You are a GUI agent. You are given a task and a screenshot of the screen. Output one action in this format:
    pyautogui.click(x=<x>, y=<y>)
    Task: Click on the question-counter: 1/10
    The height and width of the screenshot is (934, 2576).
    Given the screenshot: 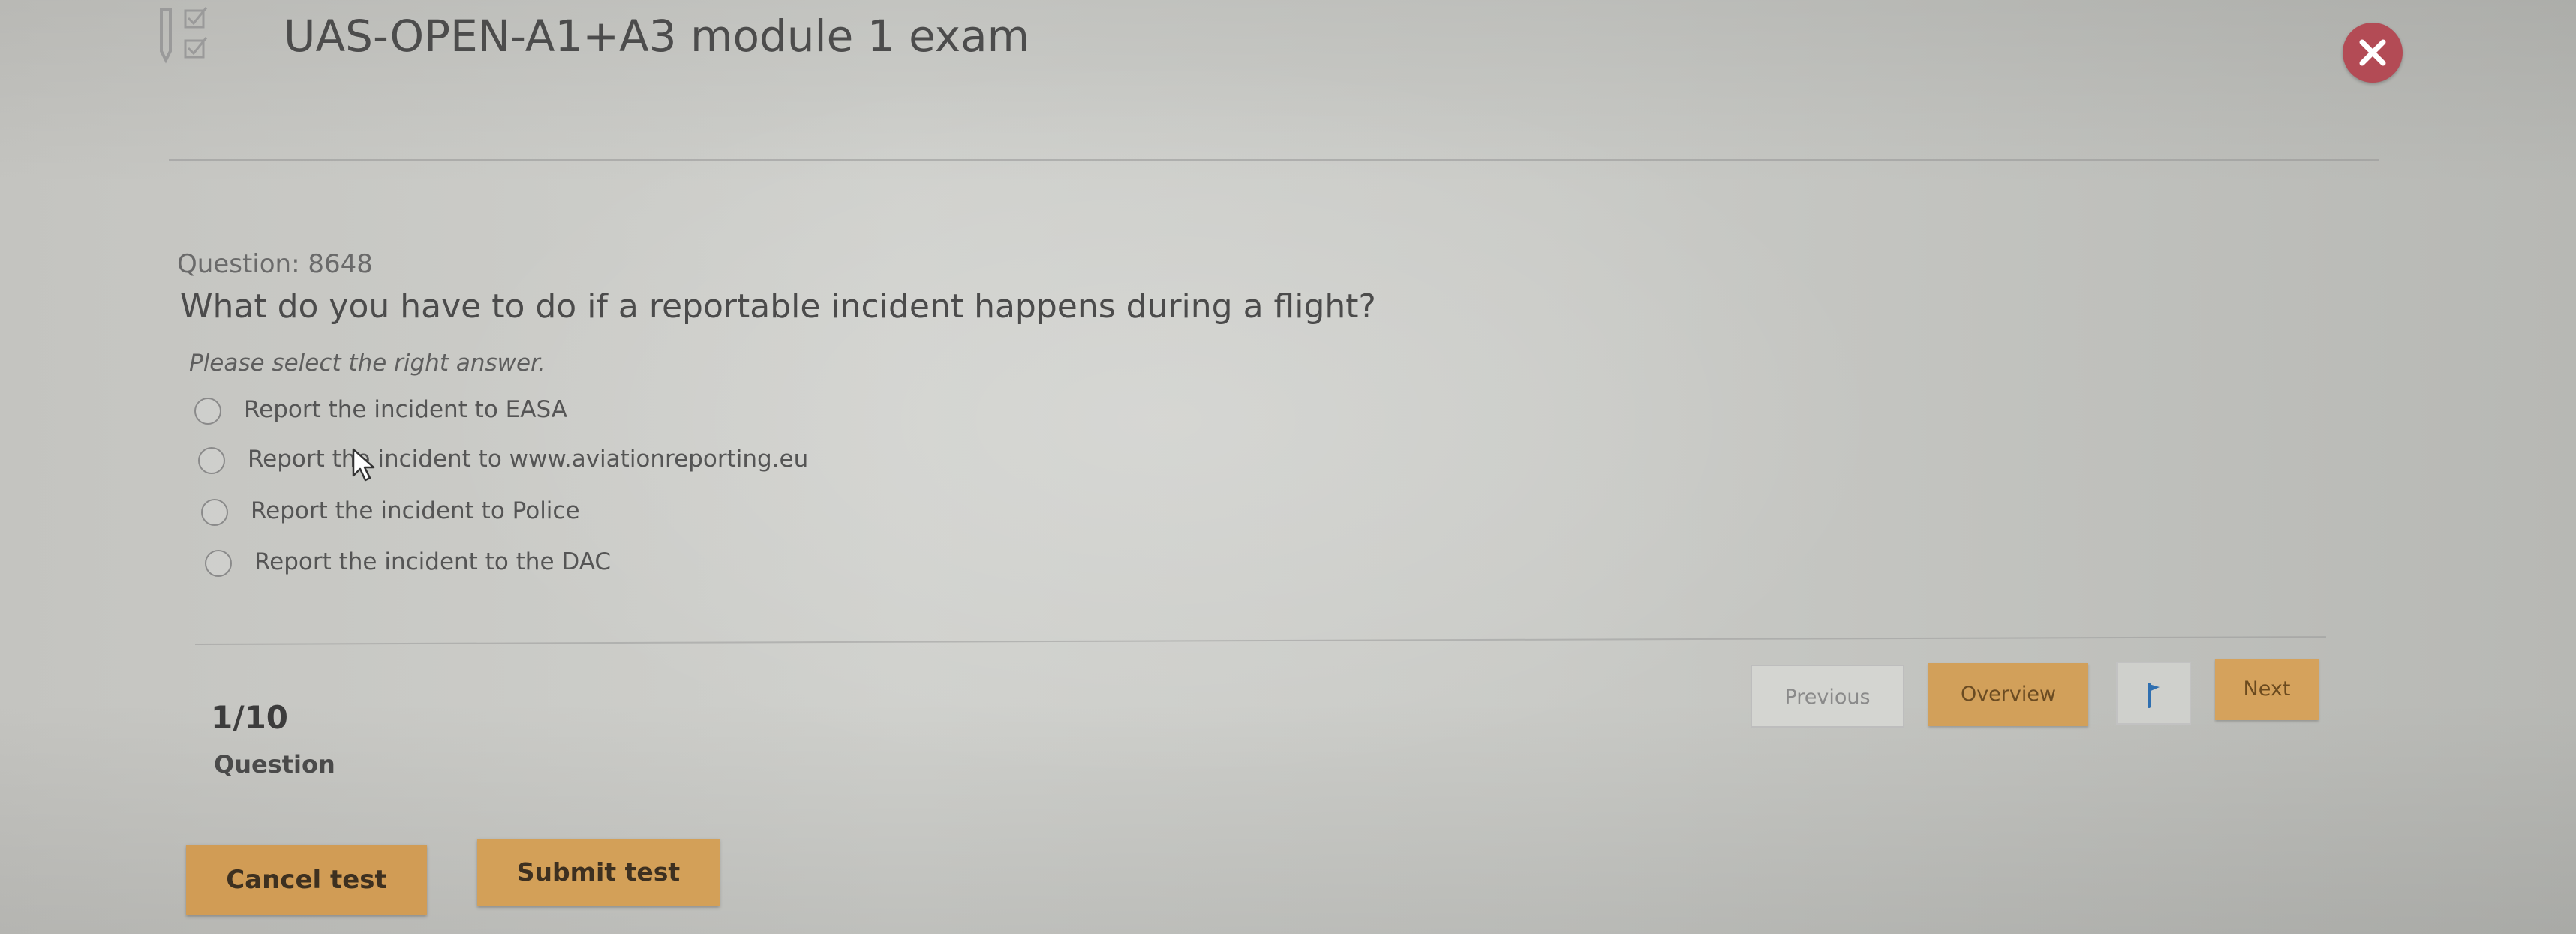 What is the action you would take?
    pyautogui.click(x=250, y=718)
    